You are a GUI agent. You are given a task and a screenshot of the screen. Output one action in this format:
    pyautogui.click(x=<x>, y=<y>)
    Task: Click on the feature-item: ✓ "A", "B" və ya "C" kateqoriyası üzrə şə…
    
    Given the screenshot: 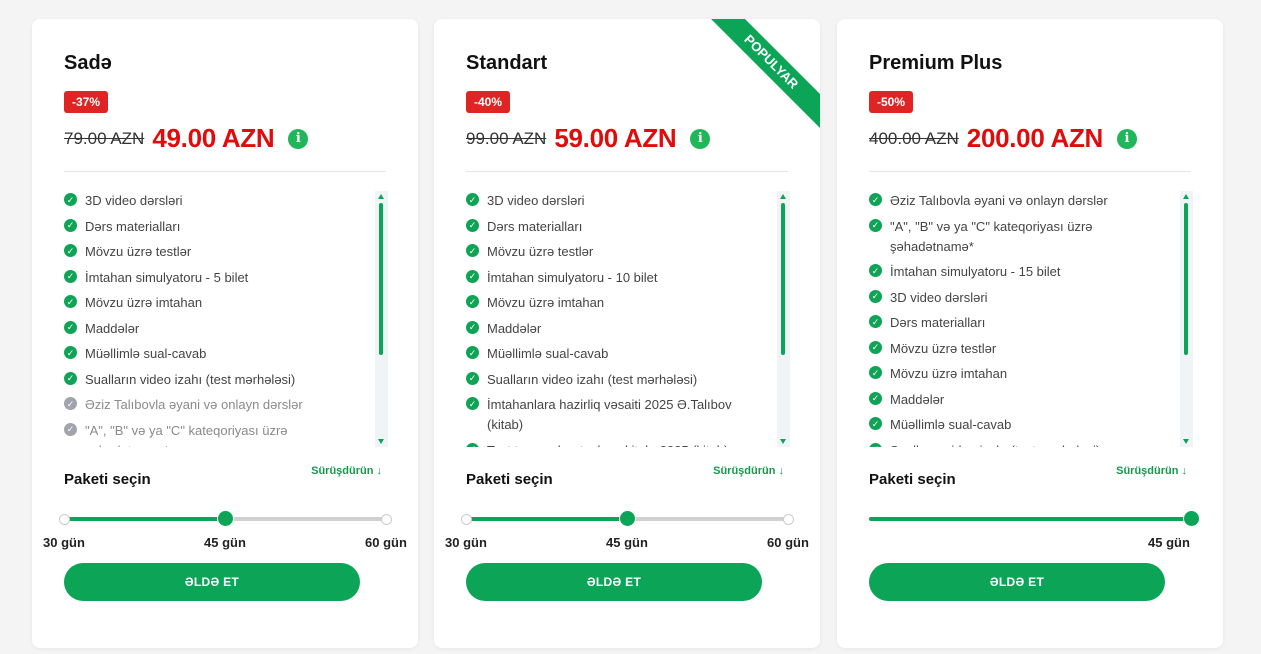 What is the action you would take?
    pyautogui.click(x=216, y=434)
    